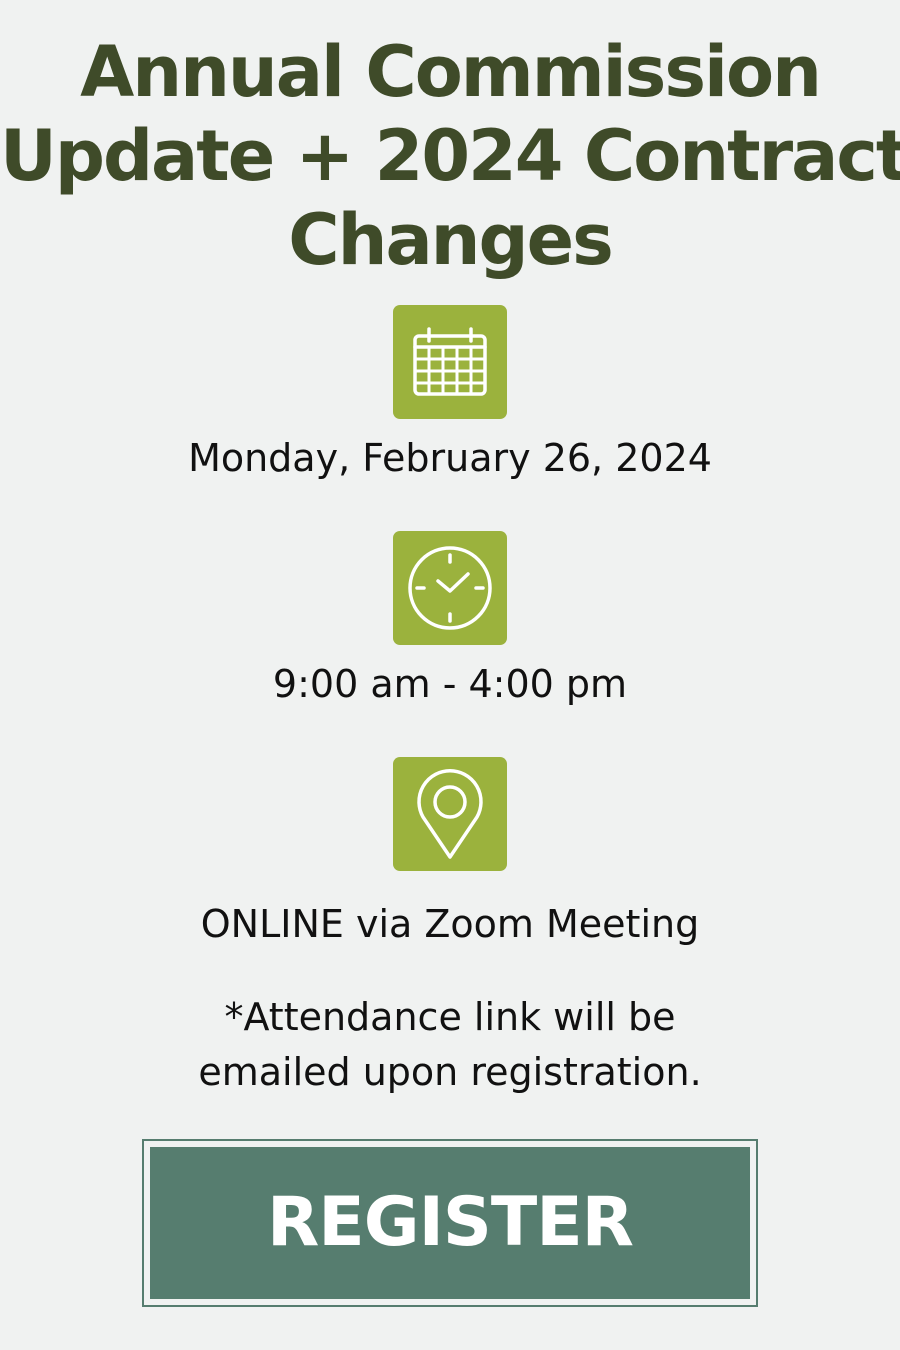  I want to click on event-location: ONLINE via Zoom Meeting, so click(450, 924).